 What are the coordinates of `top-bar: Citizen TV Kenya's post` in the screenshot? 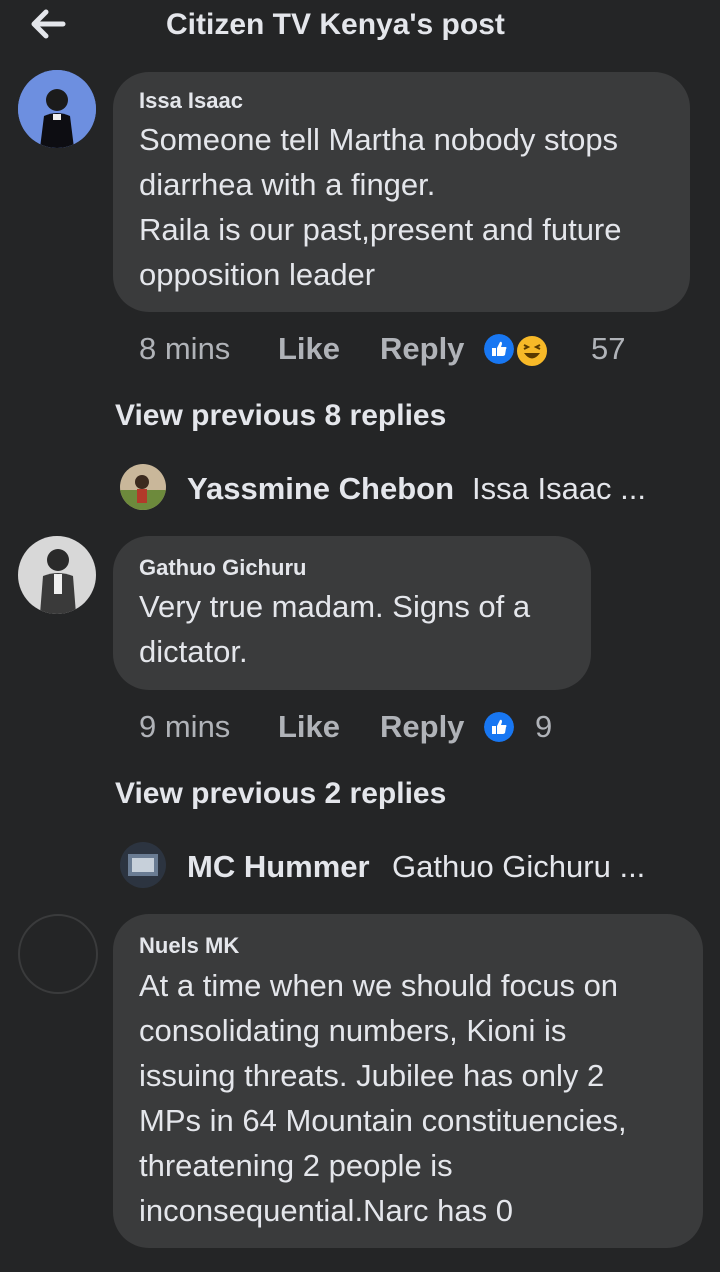 It's located at (360, 28).